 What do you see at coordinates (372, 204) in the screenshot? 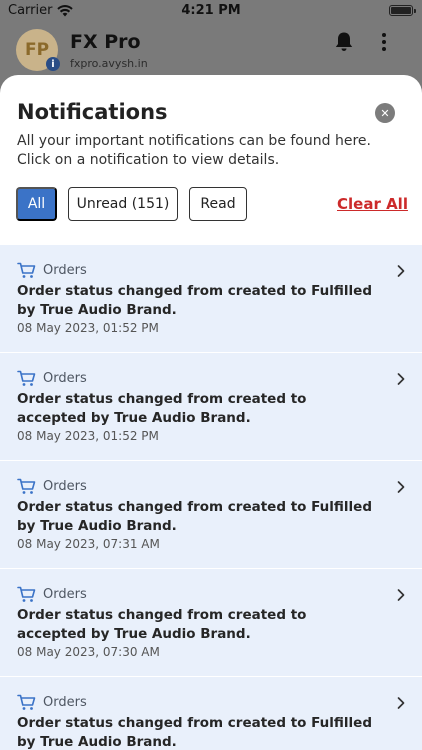
I see `clear-all-link: Clear All` at bounding box center [372, 204].